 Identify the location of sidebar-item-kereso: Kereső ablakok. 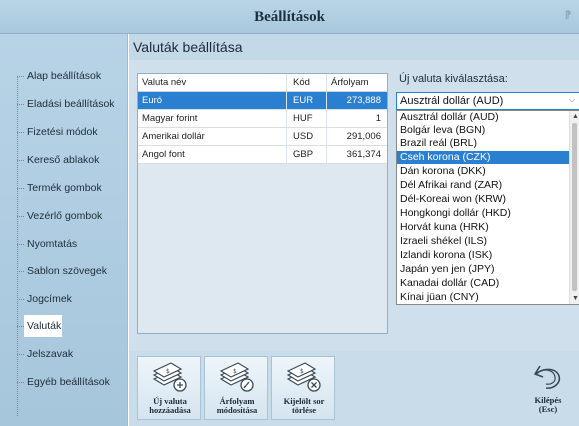
(71, 160).